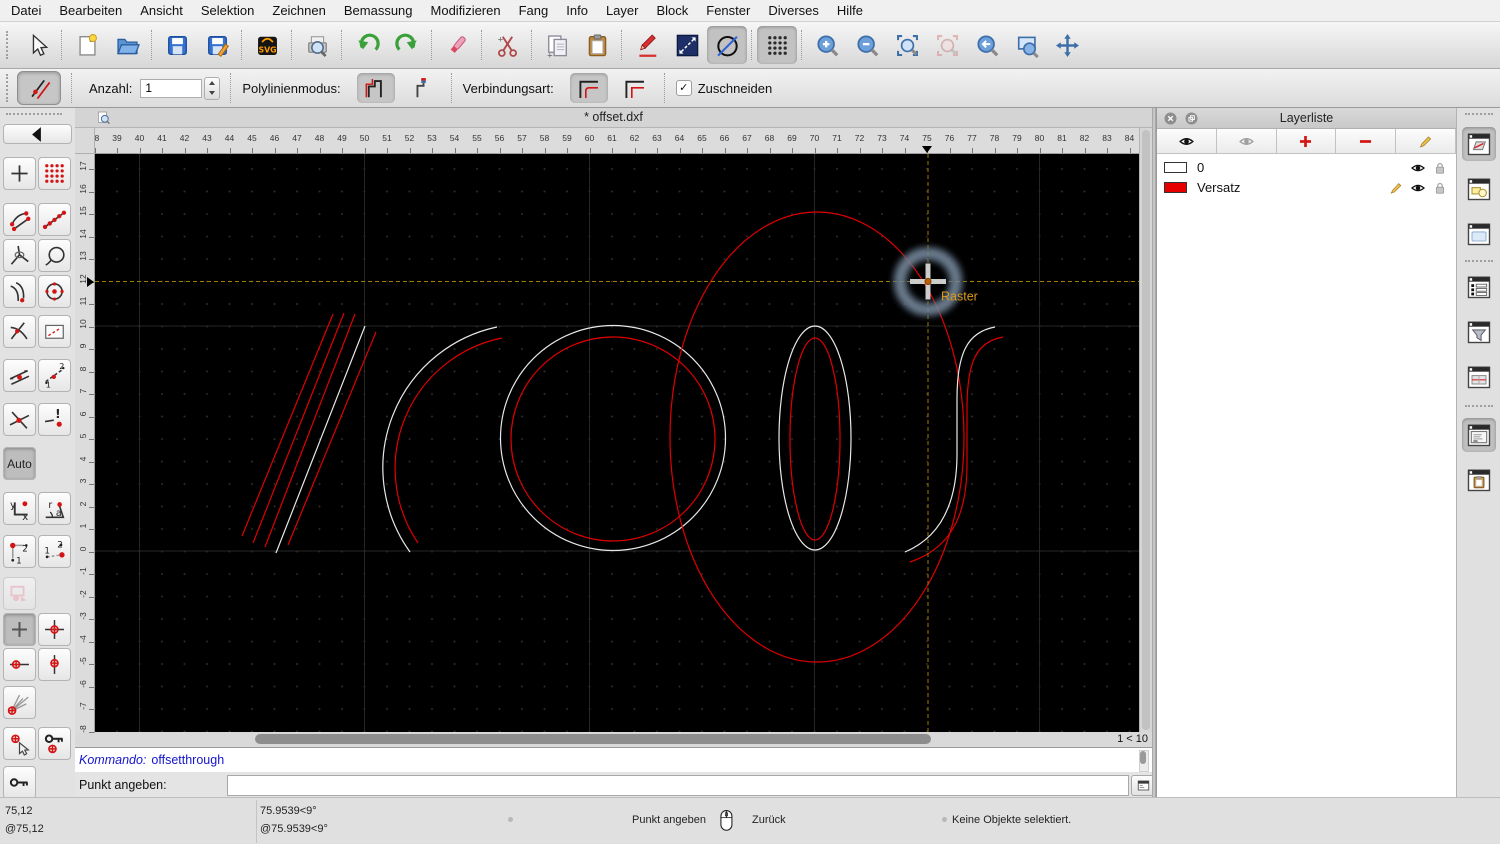 The width and height of the screenshot is (1500, 844). What do you see at coordinates (177, 45) in the screenshot?
I see `file-save-button` at bounding box center [177, 45].